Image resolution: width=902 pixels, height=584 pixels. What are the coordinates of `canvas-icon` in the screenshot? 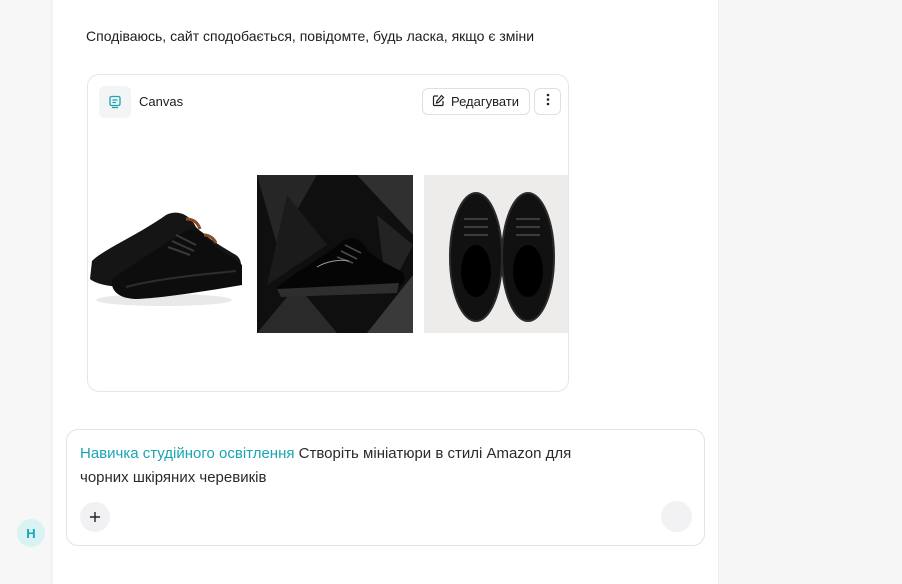 It's located at (115, 102).